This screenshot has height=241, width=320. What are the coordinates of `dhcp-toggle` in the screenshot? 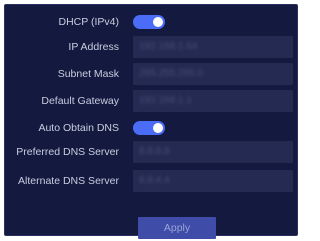 It's located at (149, 22).